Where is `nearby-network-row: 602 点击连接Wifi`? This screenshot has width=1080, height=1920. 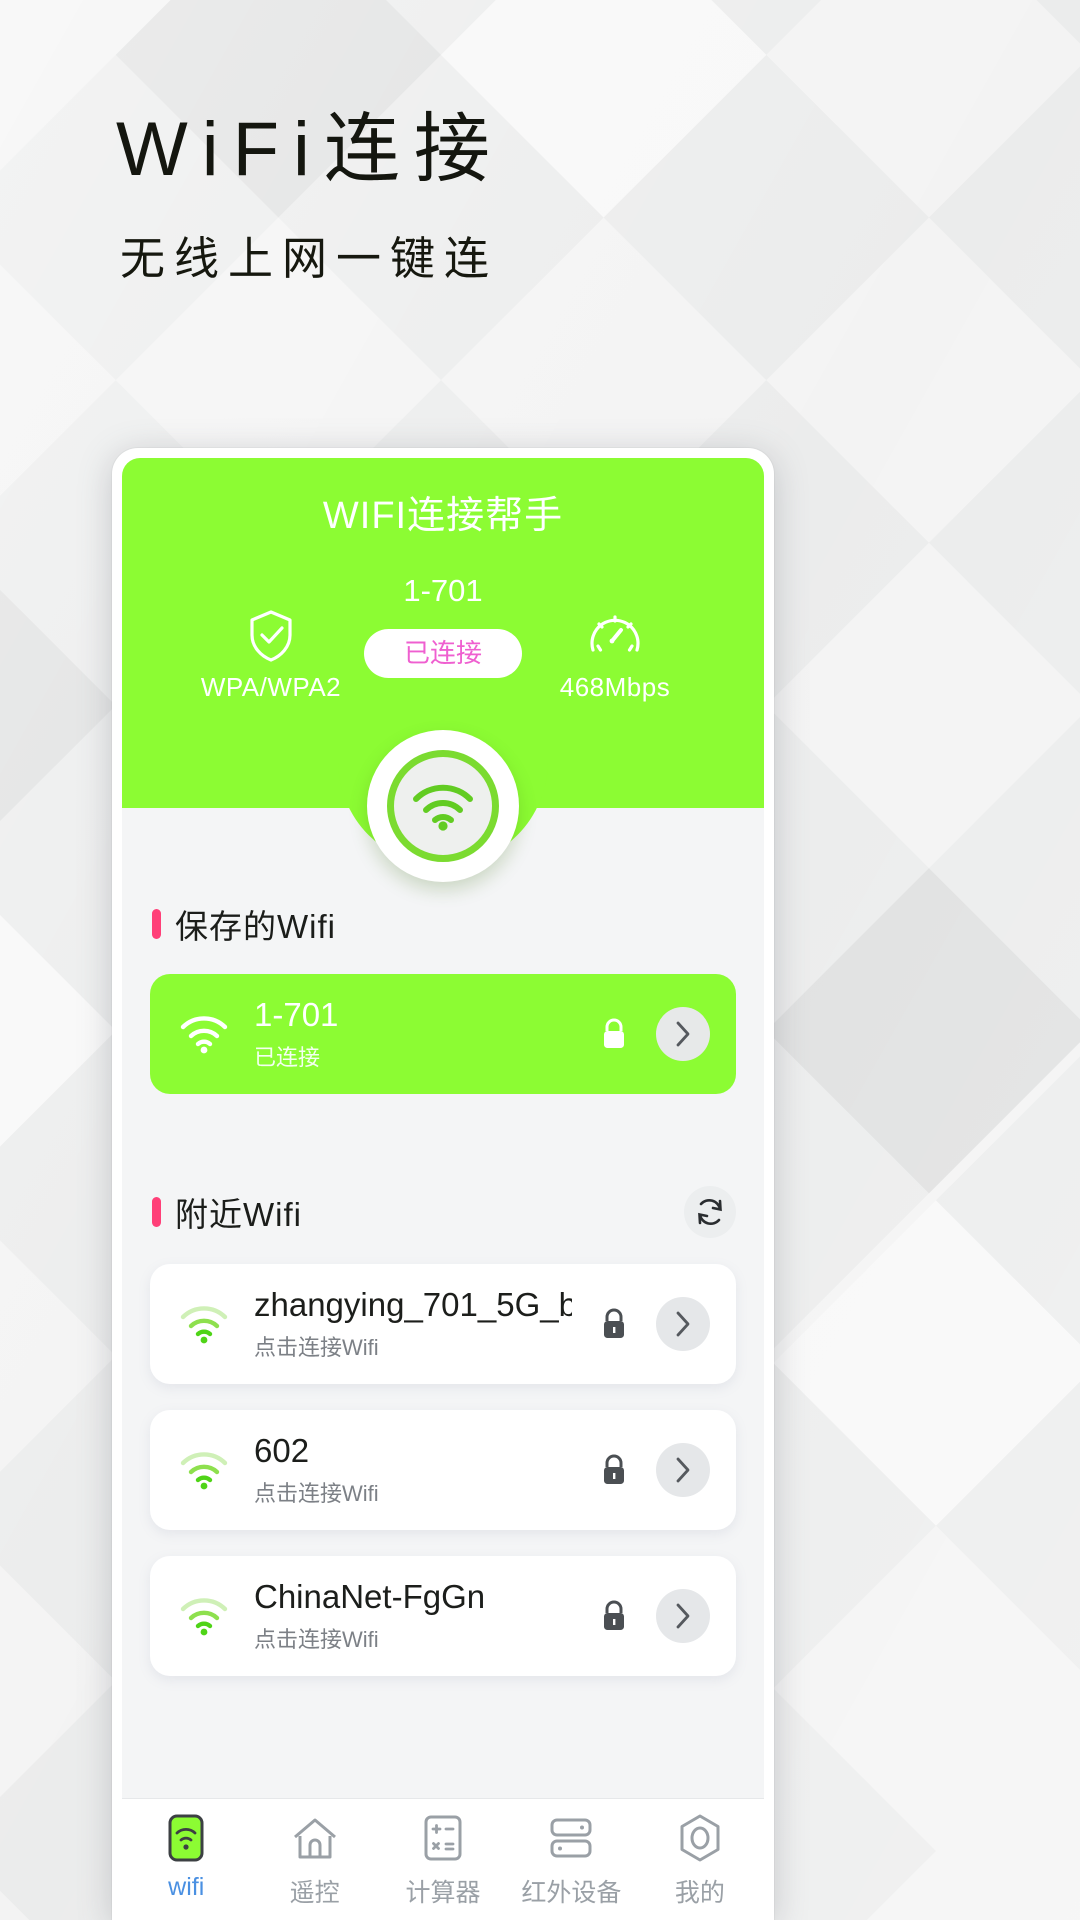
nearby-network-row: 602 点击连接Wifi is located at coordinates (443, 1469).